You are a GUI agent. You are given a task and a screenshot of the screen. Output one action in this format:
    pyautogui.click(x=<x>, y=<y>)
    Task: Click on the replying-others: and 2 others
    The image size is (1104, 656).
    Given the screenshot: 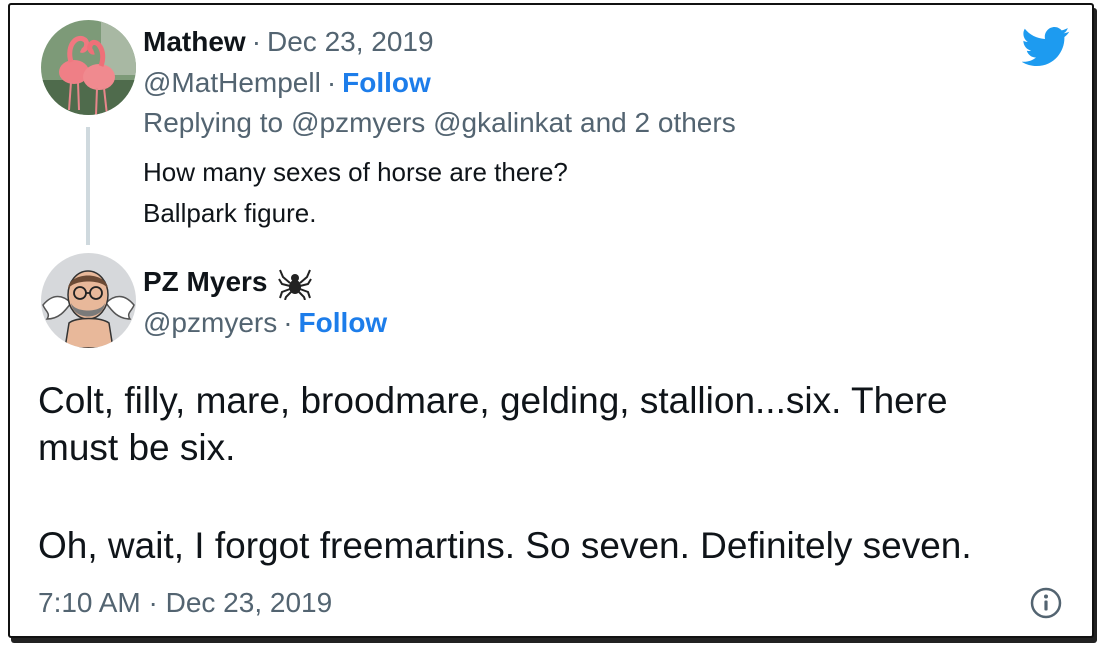 What is the action you would take?
    pyautogui.click(x=658, y=123)
    